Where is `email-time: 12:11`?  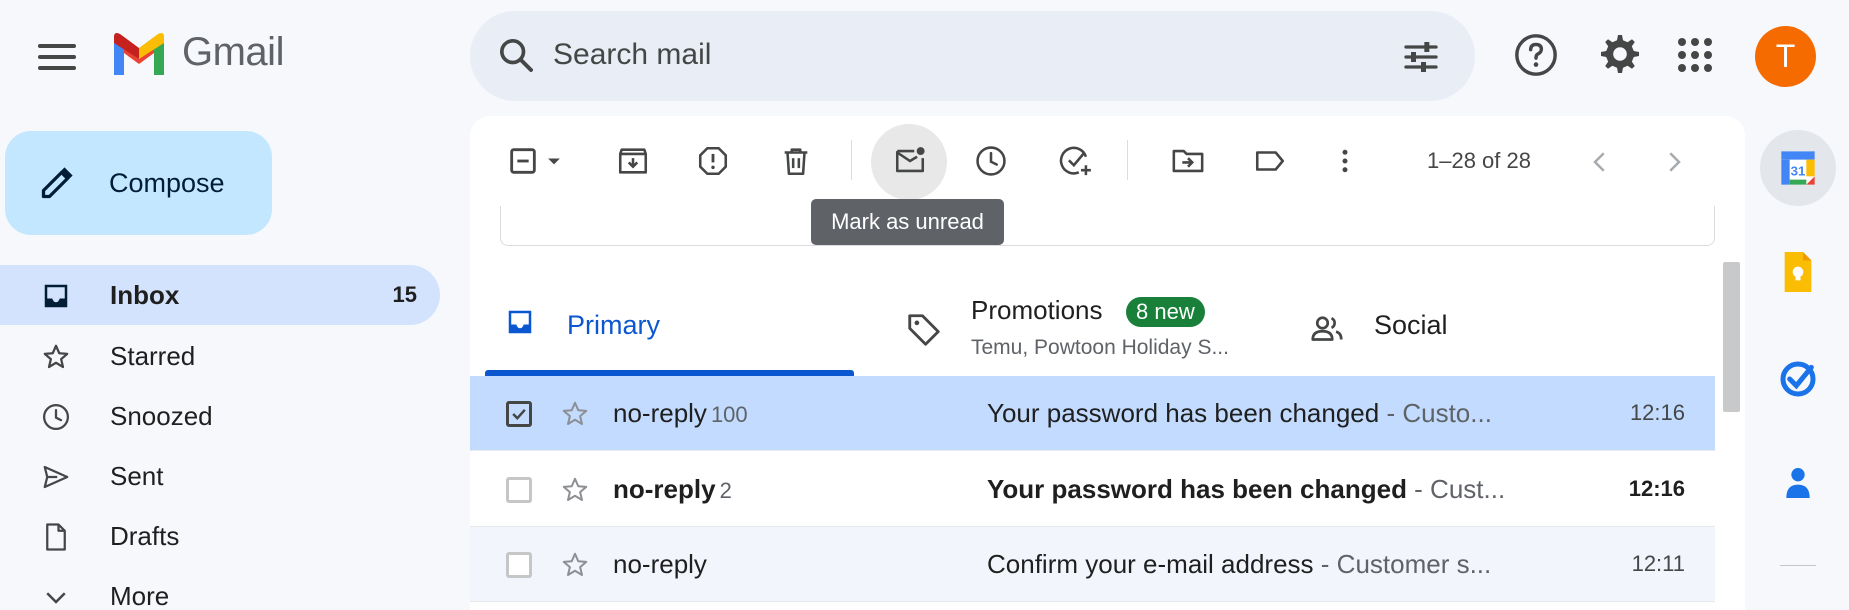
email-time: 12:11 is located at coordinates (1658, 563).